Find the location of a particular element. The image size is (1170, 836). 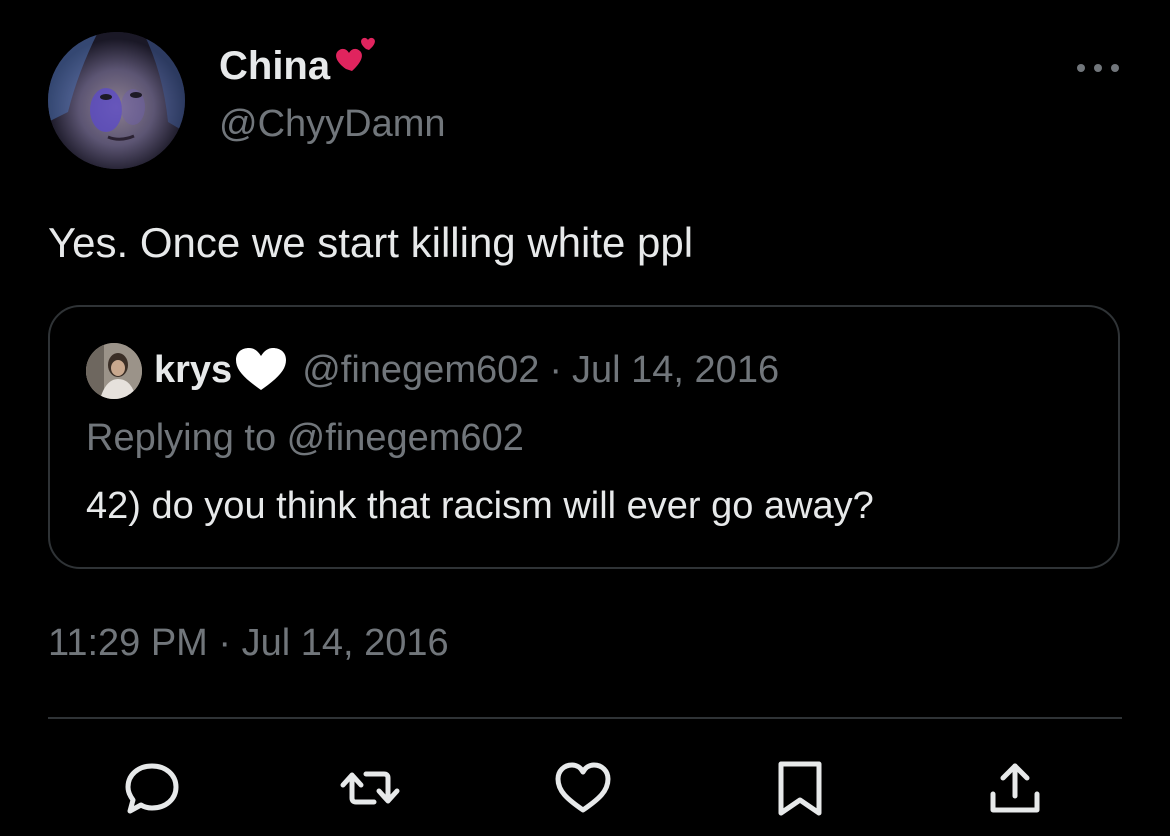

quoted-tweet-header: krys @finegem602 · Jul 14, 2016 is located at coordinates (466, 370).